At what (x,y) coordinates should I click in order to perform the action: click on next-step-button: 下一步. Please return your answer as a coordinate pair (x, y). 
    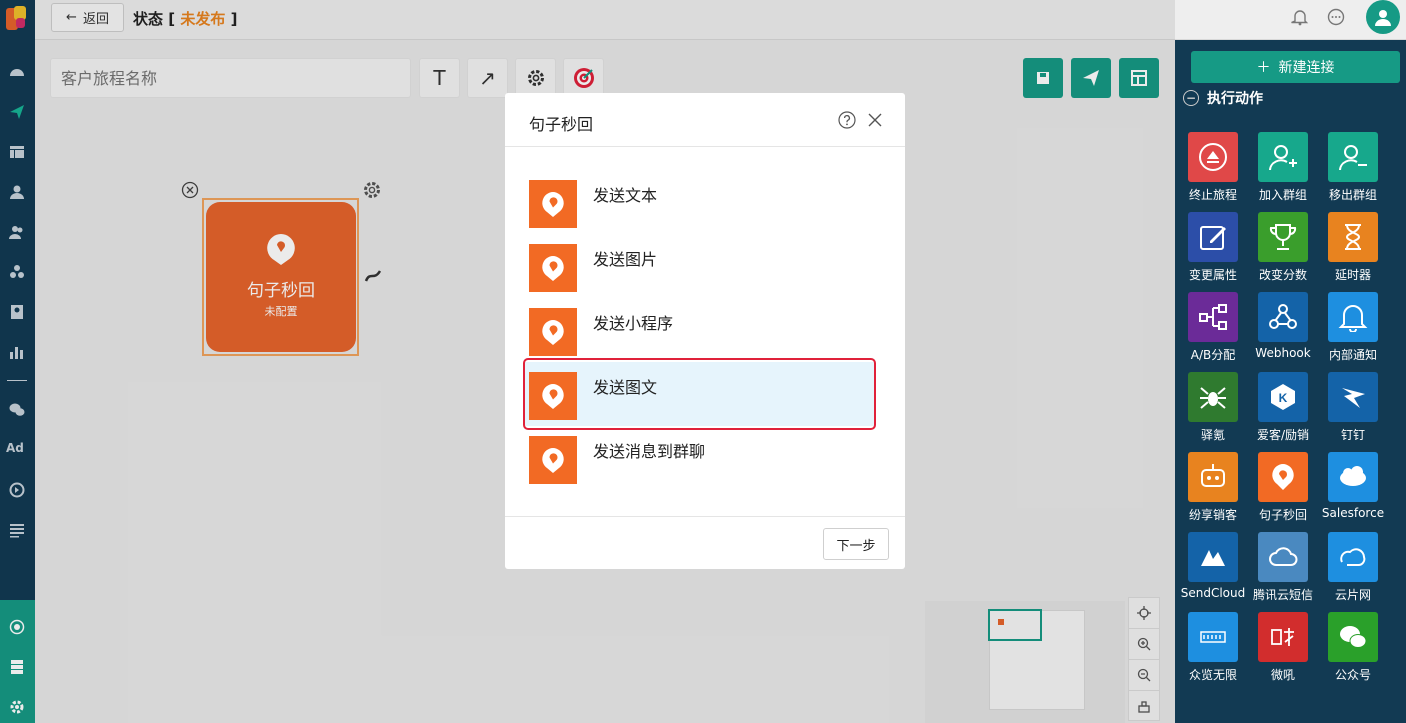
    Looking at the image, I should click on (856, 544).